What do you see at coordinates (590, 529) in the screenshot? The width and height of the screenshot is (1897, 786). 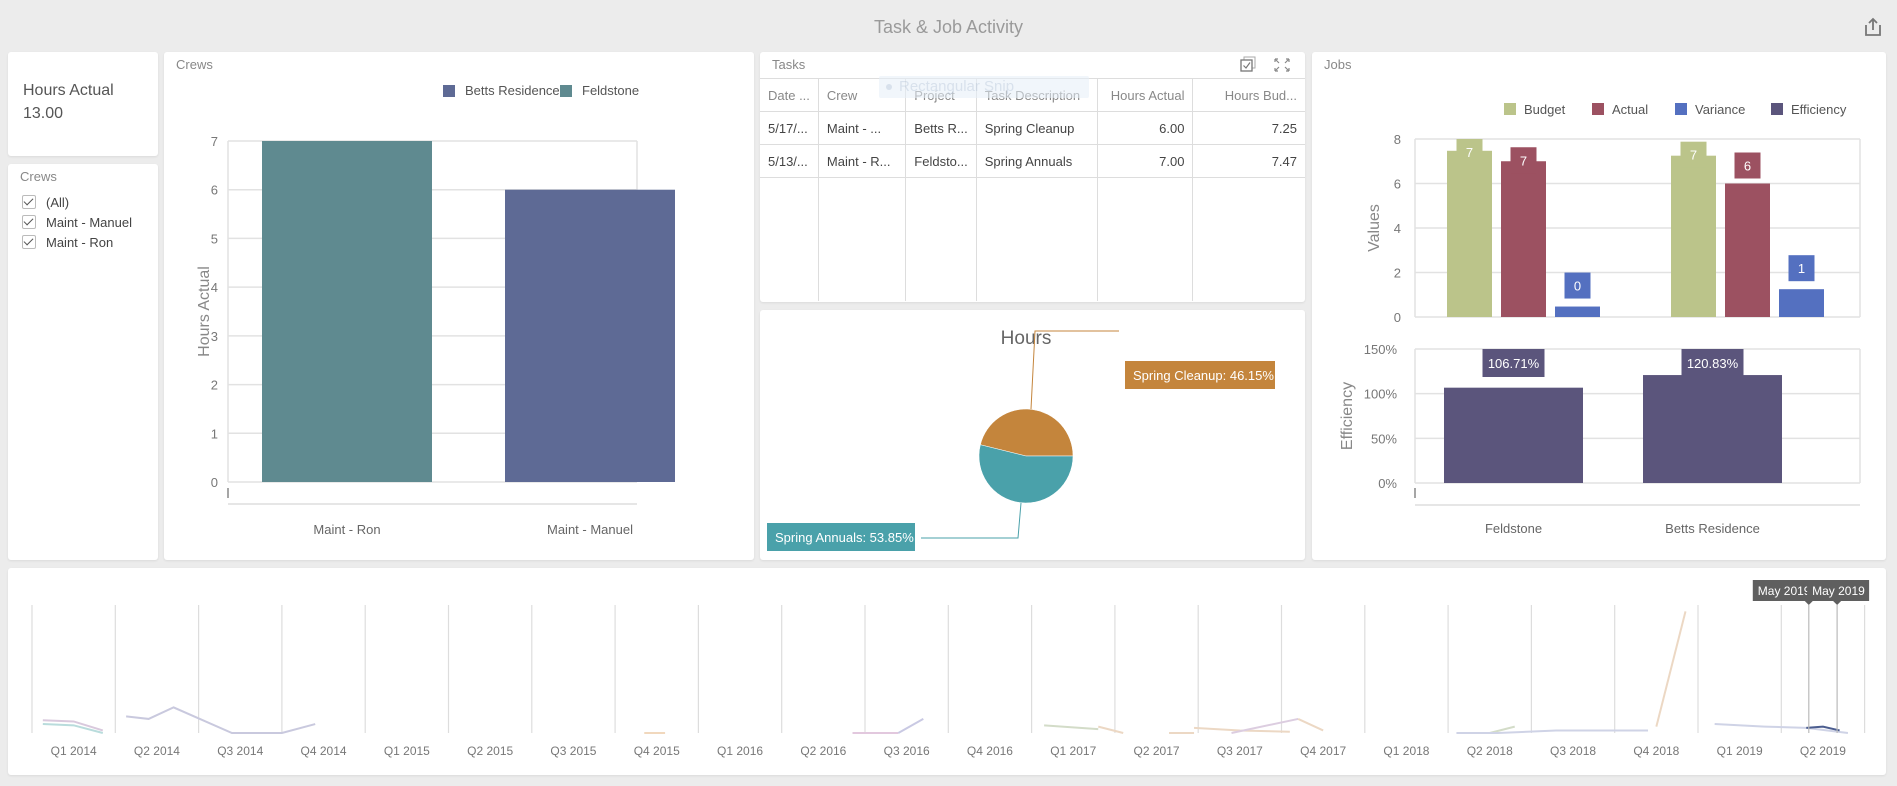 I see `x-tick-label: Maint - Manuel` at bounding box center [590, 529].